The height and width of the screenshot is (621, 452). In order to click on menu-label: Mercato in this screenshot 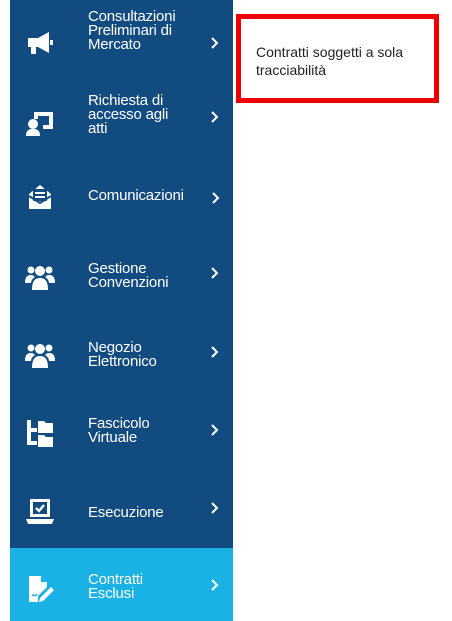, I will do `click(114, 44)`.